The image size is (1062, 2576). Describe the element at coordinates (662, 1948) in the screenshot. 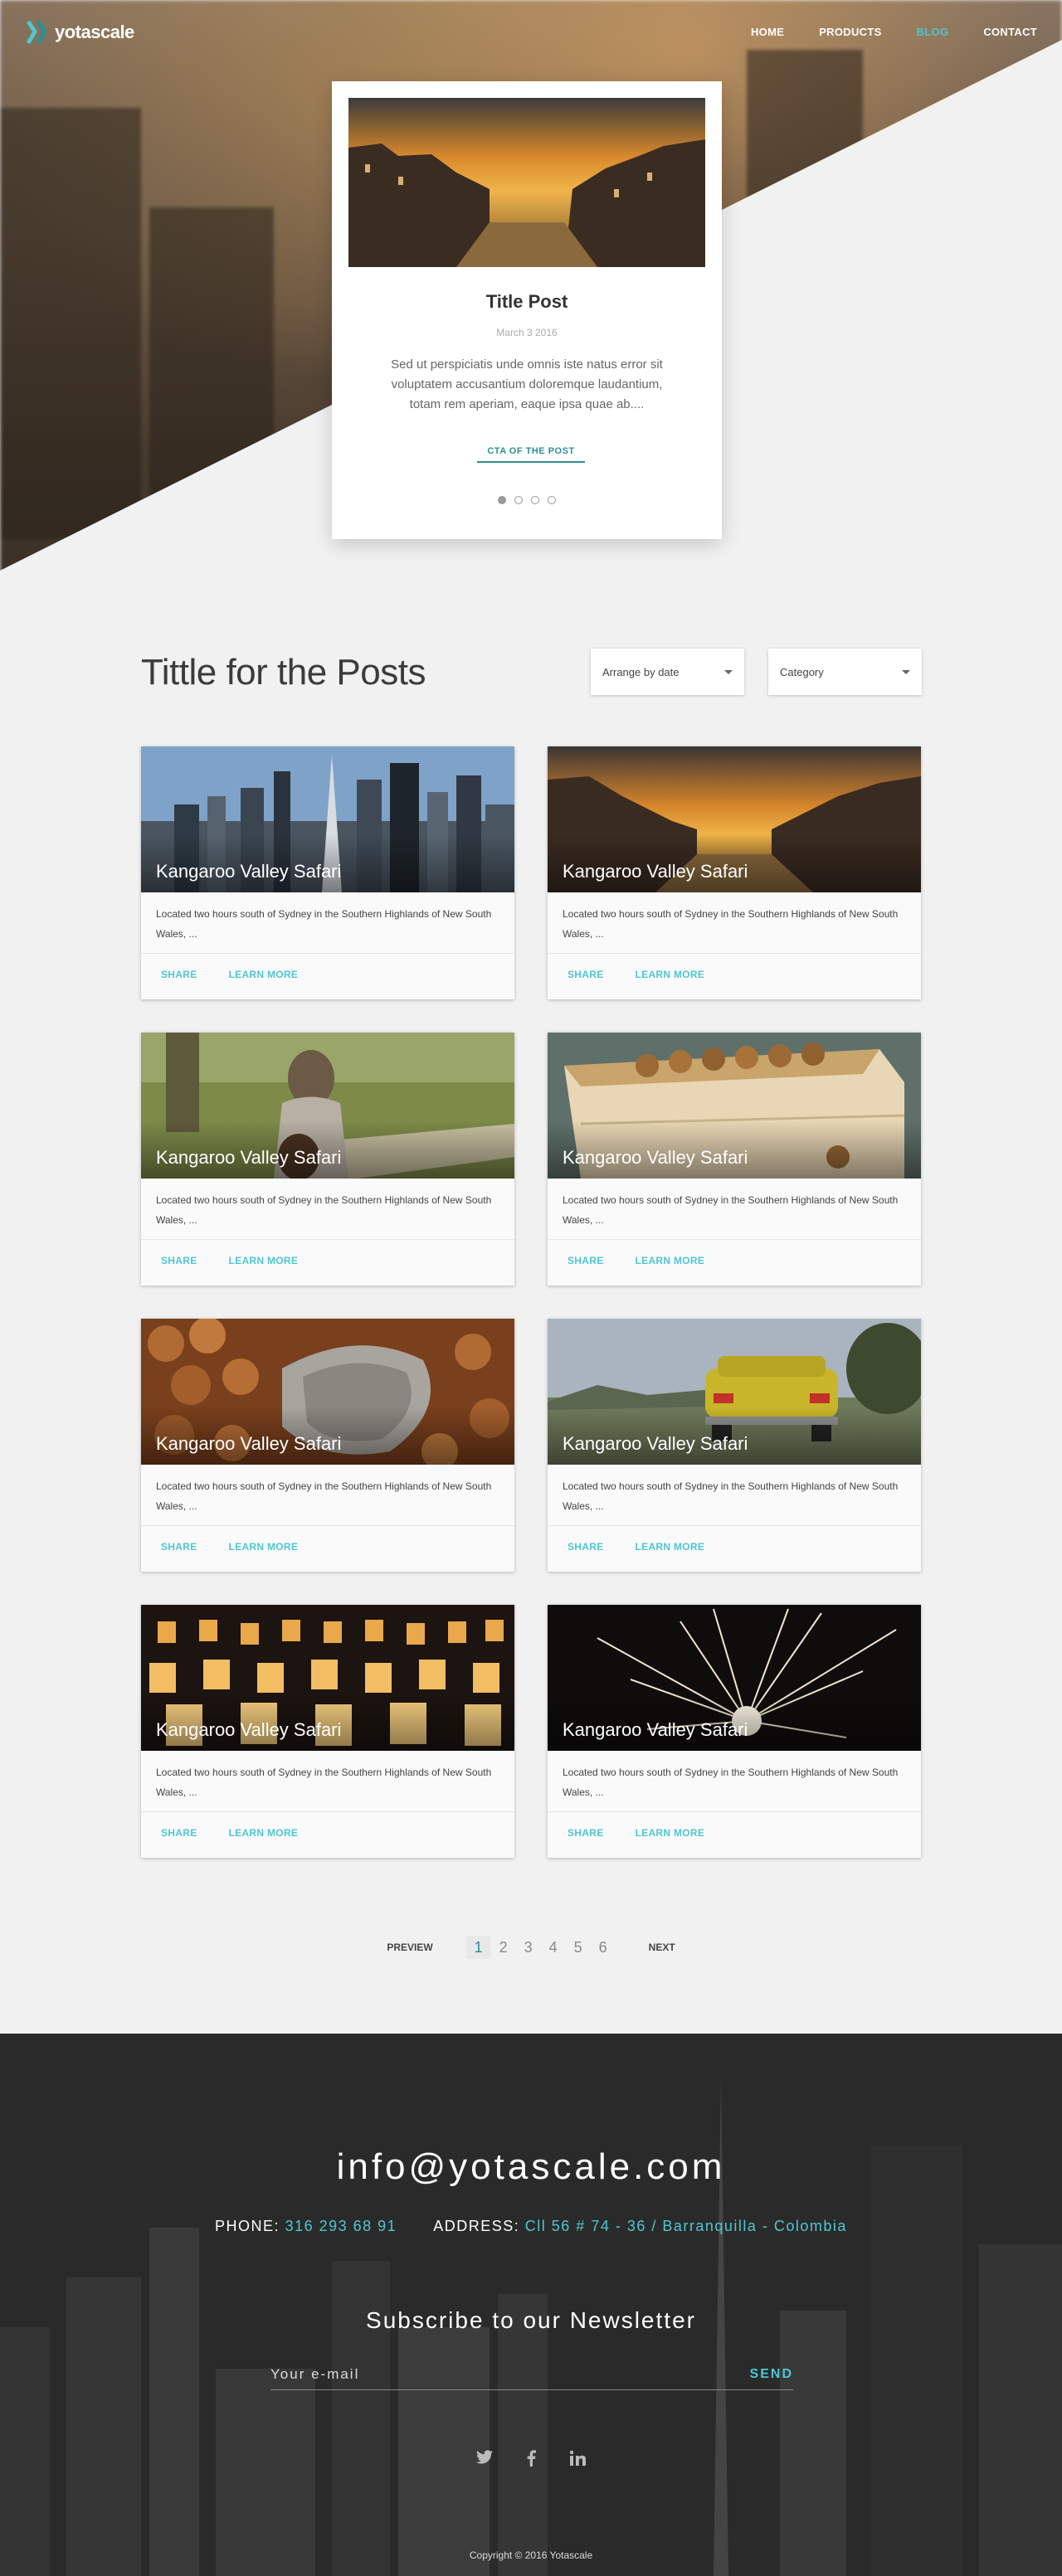

I see `pagination-next-button: NEXT` at that location.